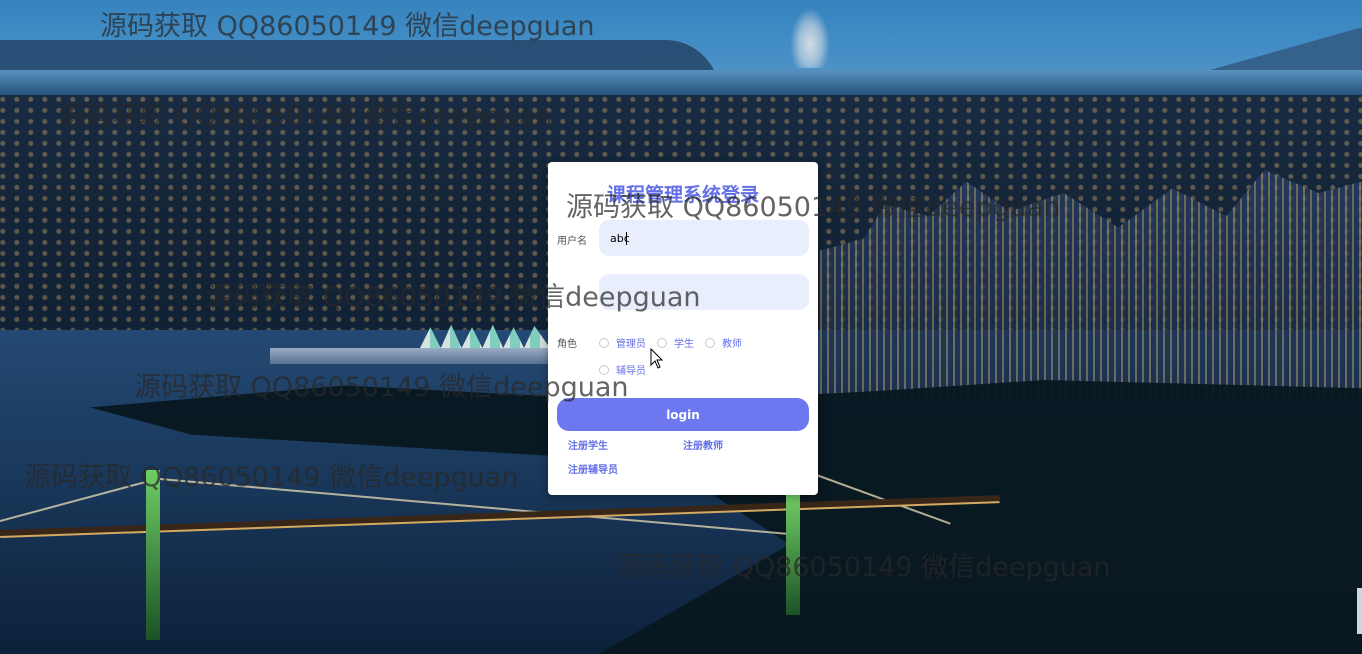  Describe the element at coordinates (567, 344) in the screenshot. I see `role-label: 角色` at that location.